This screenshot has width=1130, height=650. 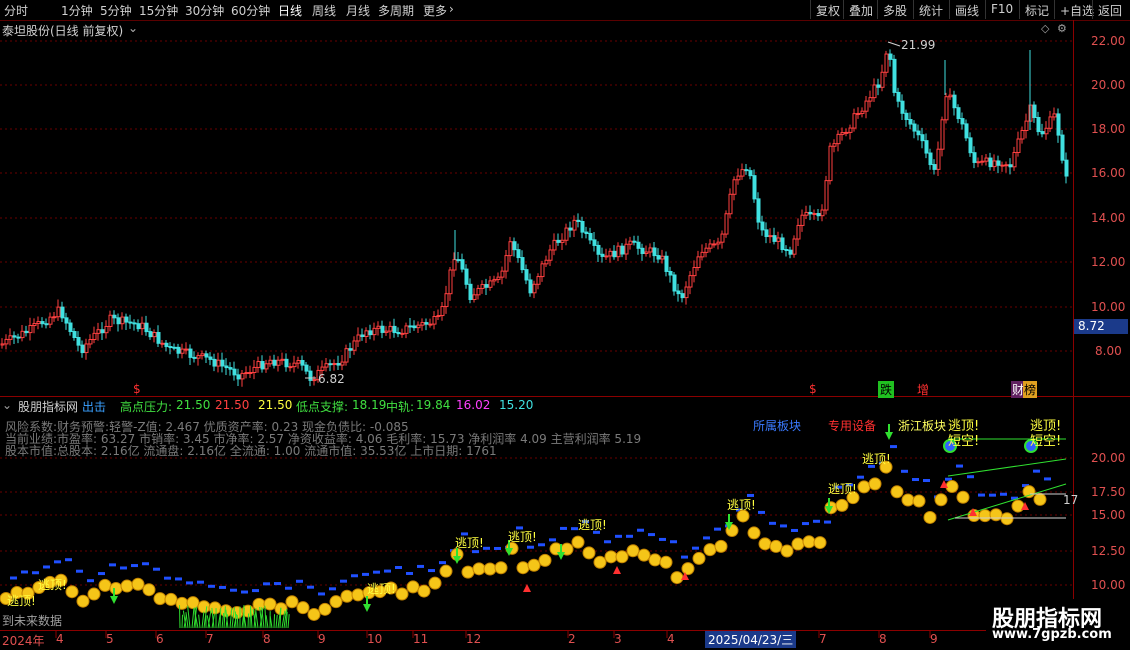 I want to click on x-tick-label: 2, so click(x=572, y=639).